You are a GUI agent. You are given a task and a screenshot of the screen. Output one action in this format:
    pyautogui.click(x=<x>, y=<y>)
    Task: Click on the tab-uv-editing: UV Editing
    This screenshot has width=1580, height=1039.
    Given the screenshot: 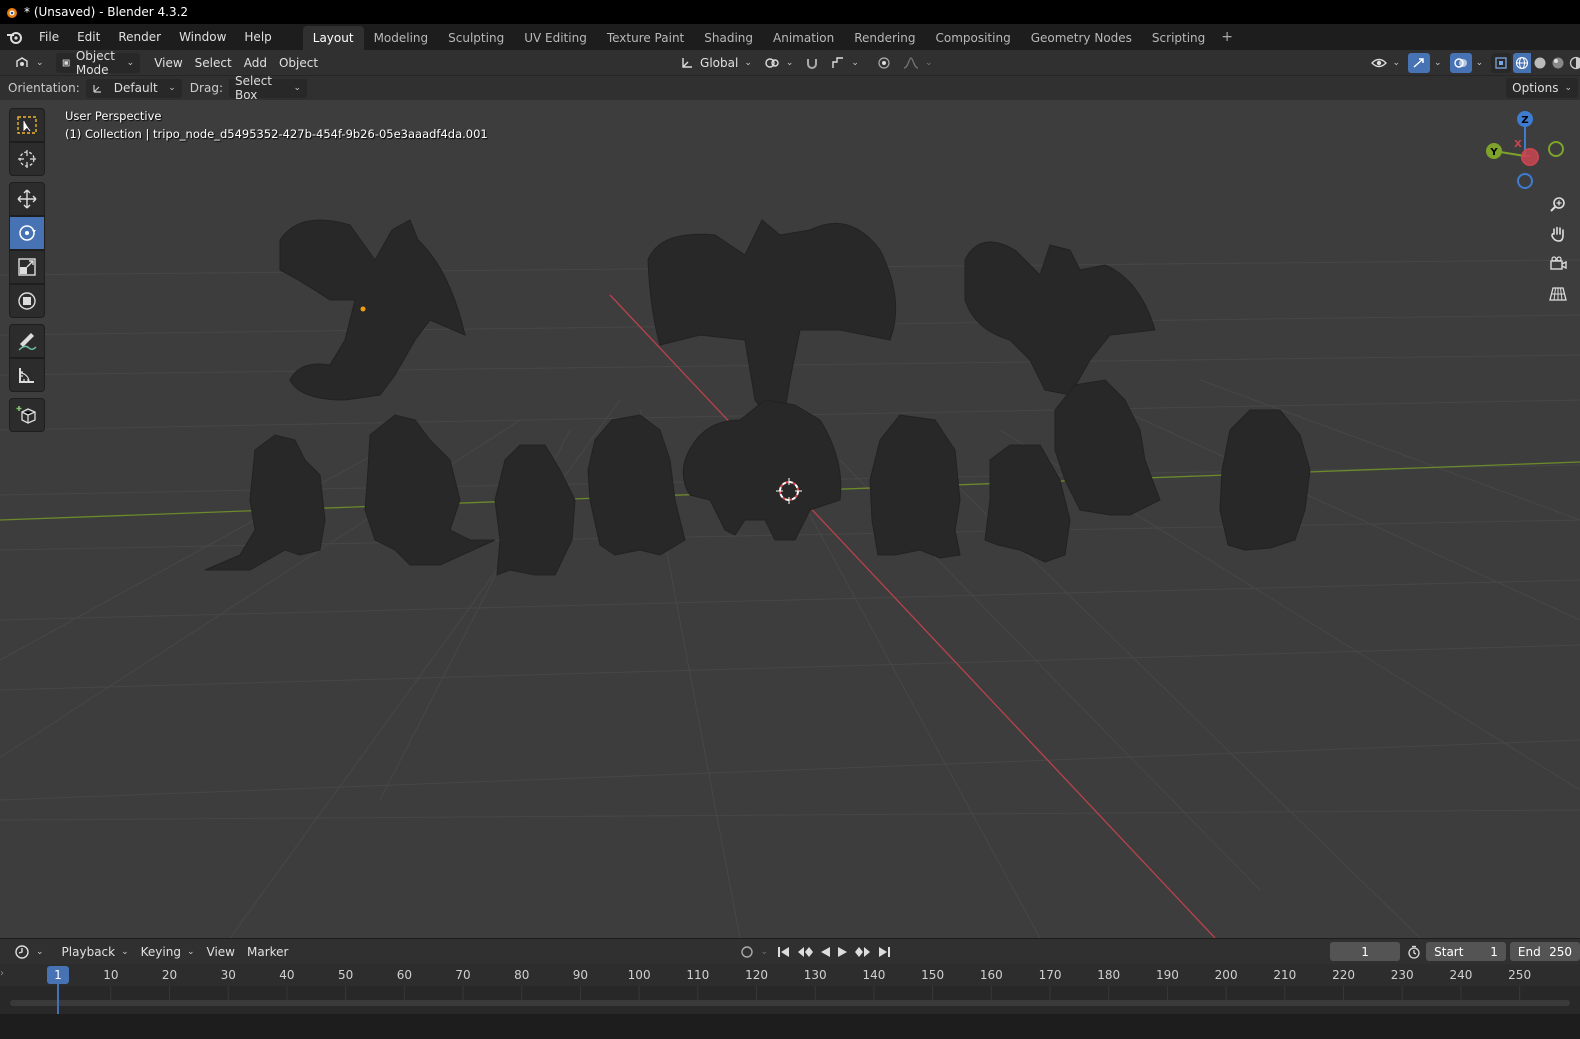 What is the action you would take?
    pyautogui.click(x=555, y=38)
    